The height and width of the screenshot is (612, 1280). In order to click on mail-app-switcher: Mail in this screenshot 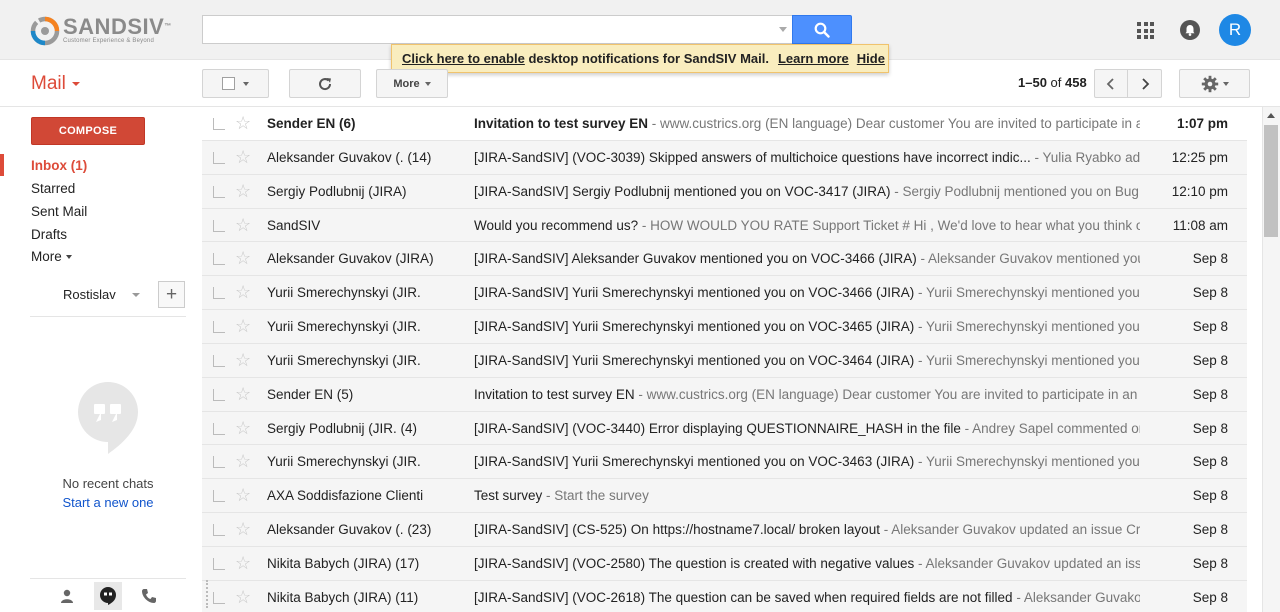, I will do `click(55, 84)`.